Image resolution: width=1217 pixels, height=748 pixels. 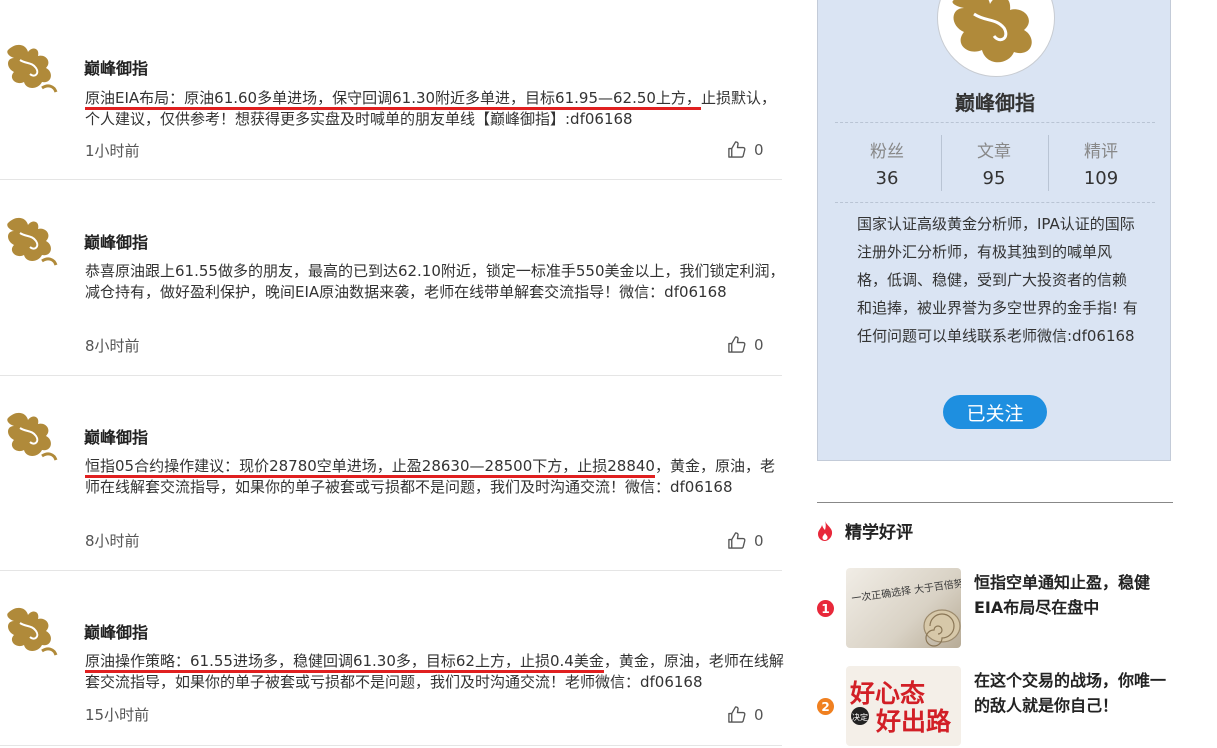 I want to click on stat-fans: 粉丝 36, so click(x=887, y=163).